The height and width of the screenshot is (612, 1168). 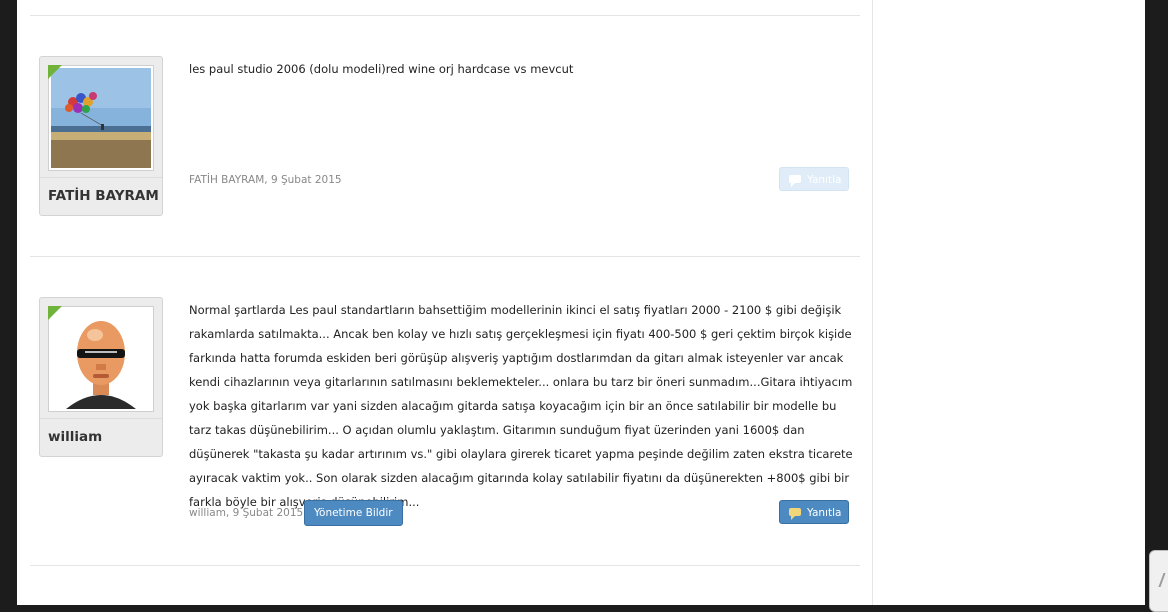 What do you see at coordinates (246, 513) in the screenshot?
I see `post-meta: william, 9 Şubat 2015` at bounding box center [246, 513].